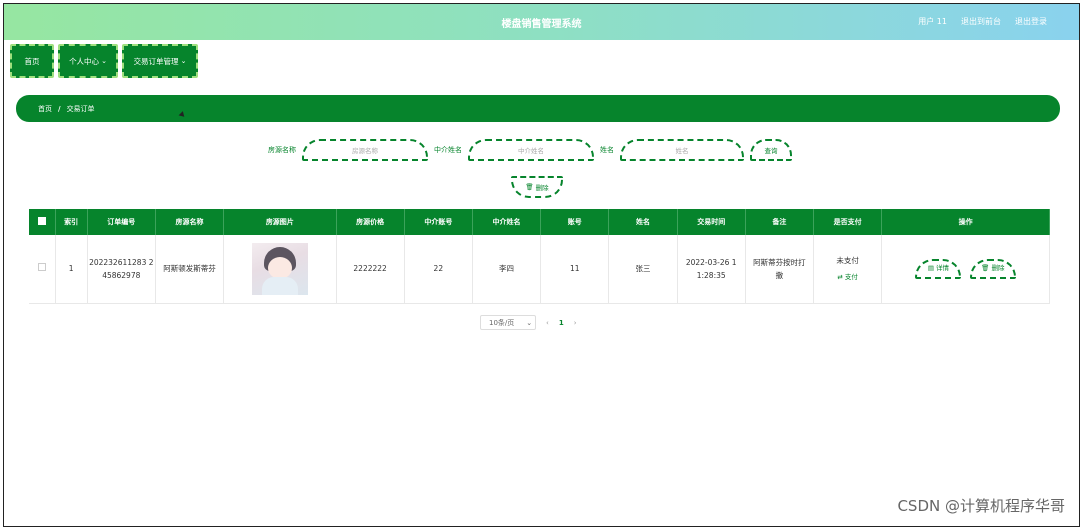 This screenshot has height=530, width=1083. I want to click on agent-name-label: 中介姓名, so click(448, 150).